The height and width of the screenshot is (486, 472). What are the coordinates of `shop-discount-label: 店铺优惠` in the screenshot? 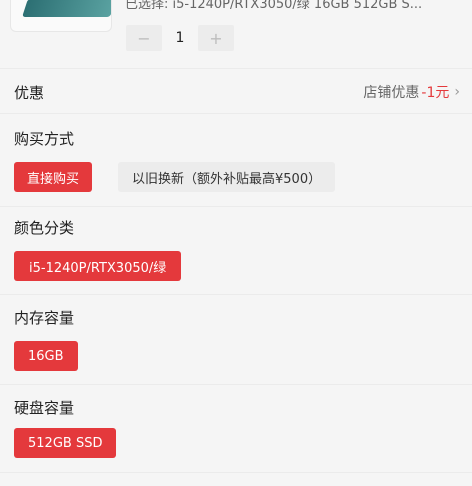 It's located at (391, 93).